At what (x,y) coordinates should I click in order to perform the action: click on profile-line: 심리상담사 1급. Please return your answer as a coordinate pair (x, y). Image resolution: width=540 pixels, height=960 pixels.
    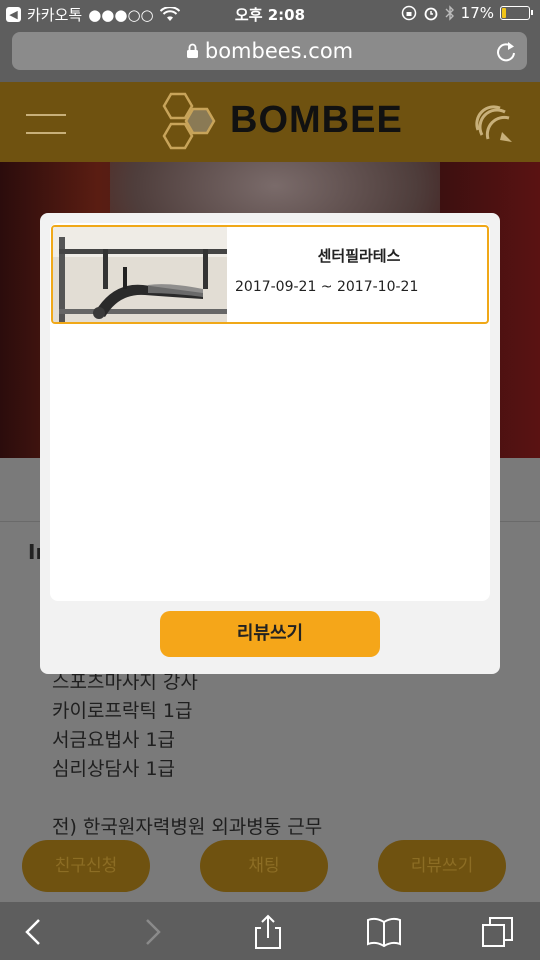
    Looking at the image, I should click on (114, 769).